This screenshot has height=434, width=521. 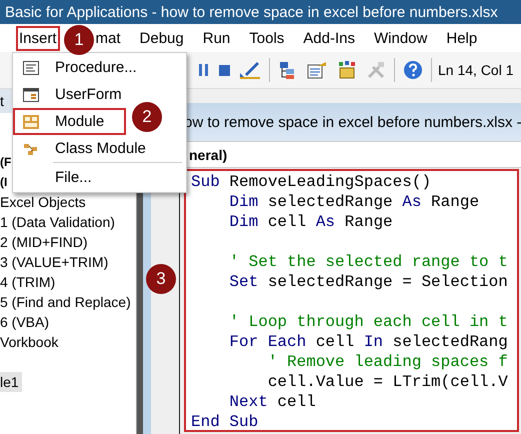 What do you see at coordinates (400, 38) in the screenshot?
I see `menu-item: Window` at bounding box center [400, 38].